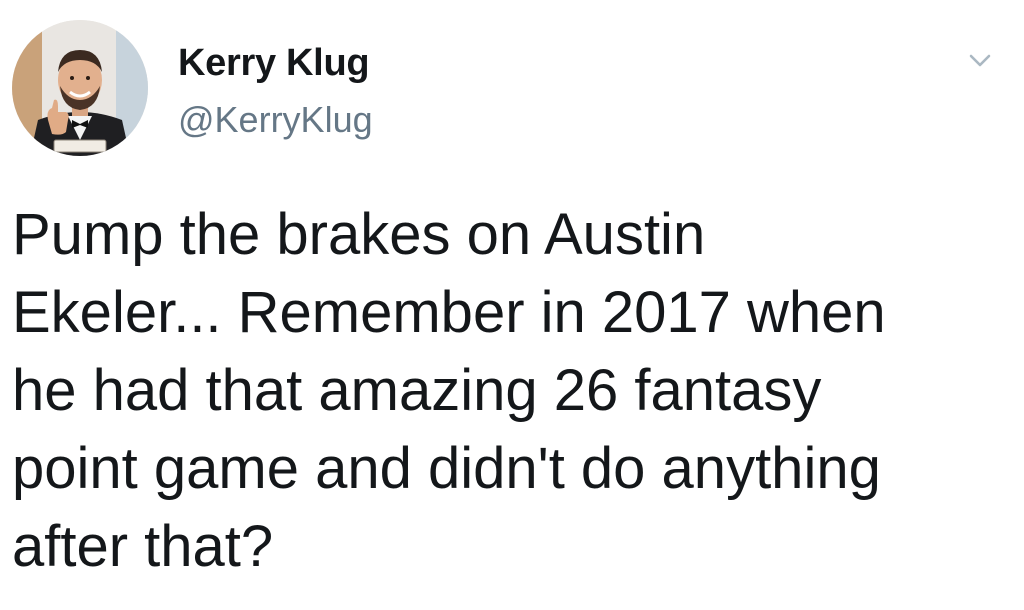 This screenshot has width=1024, height=610. I want to click on tweet-menu-button, so click(980, 61).